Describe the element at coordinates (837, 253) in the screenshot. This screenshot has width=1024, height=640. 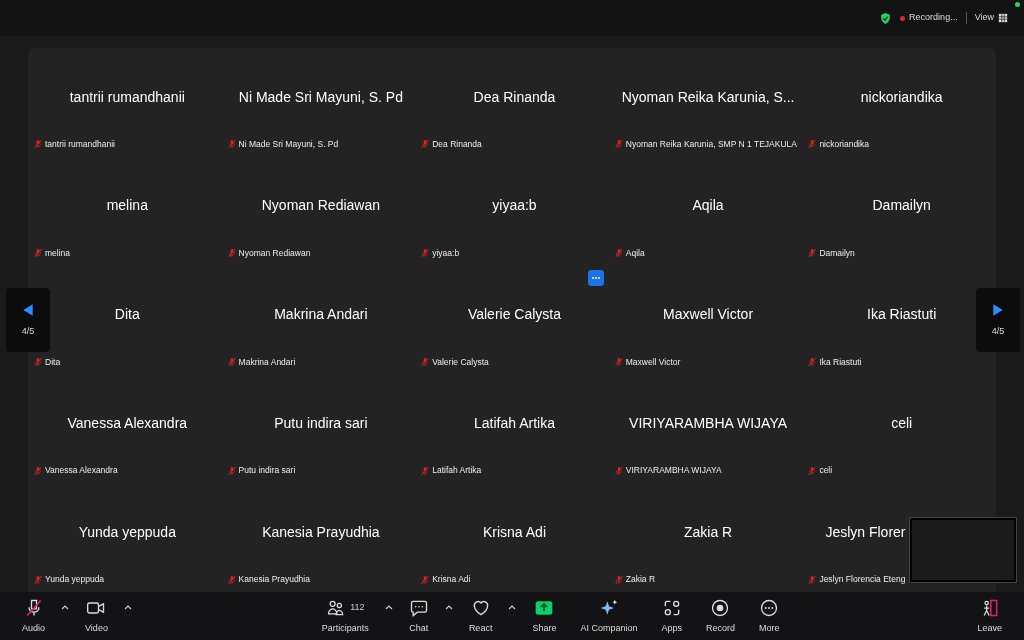
I see `participant-label: Damailyn` at that location.